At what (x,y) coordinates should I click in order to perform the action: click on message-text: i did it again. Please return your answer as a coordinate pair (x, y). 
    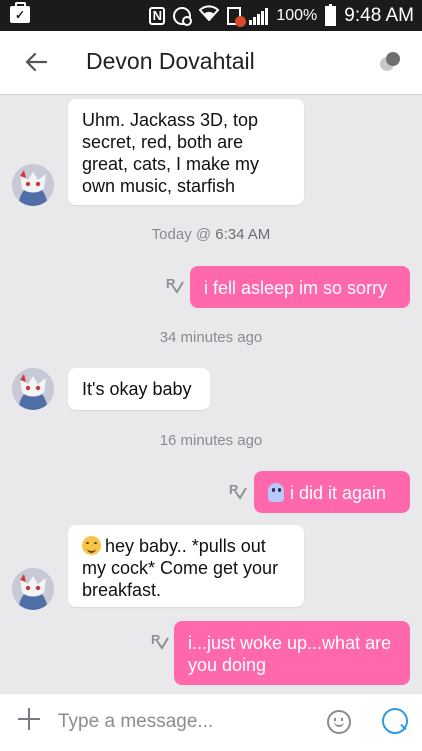
    Looking at the image, I should click on (338, 493).